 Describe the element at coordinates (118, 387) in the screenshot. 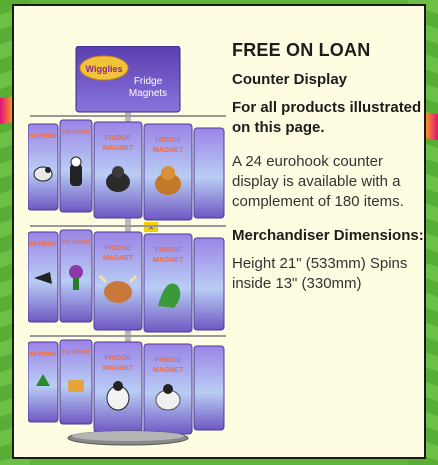

I see `card-fridge-magnet-5: FRIDGE MAGNET` at that location.